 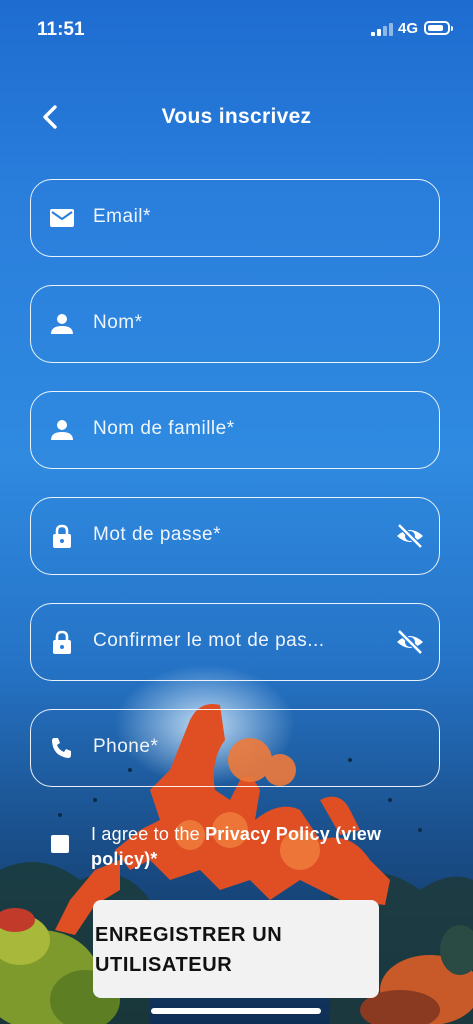 I want to click on phone-placeholder: Phone*, so click(x=126, y=746).